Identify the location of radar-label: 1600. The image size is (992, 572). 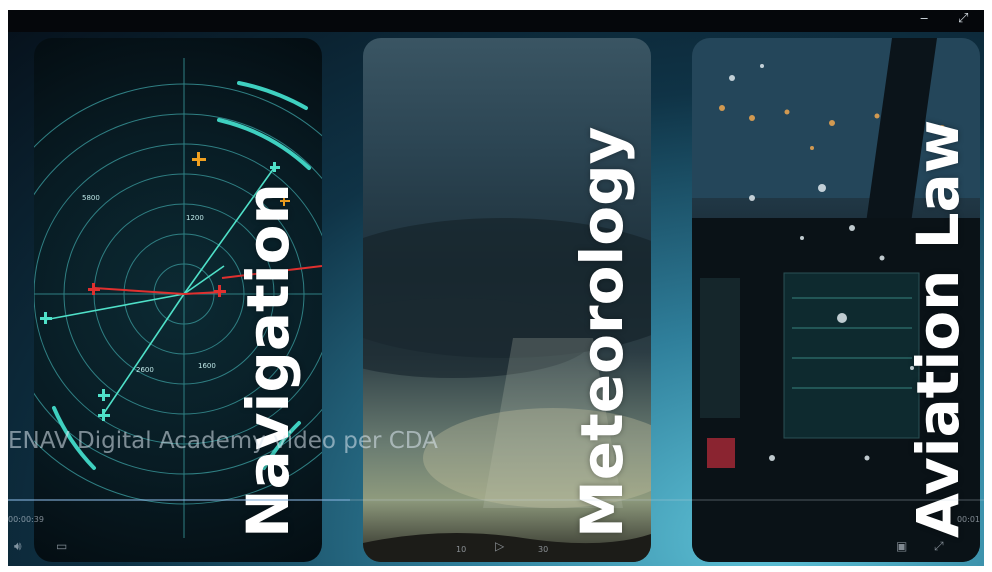
(207, 366).